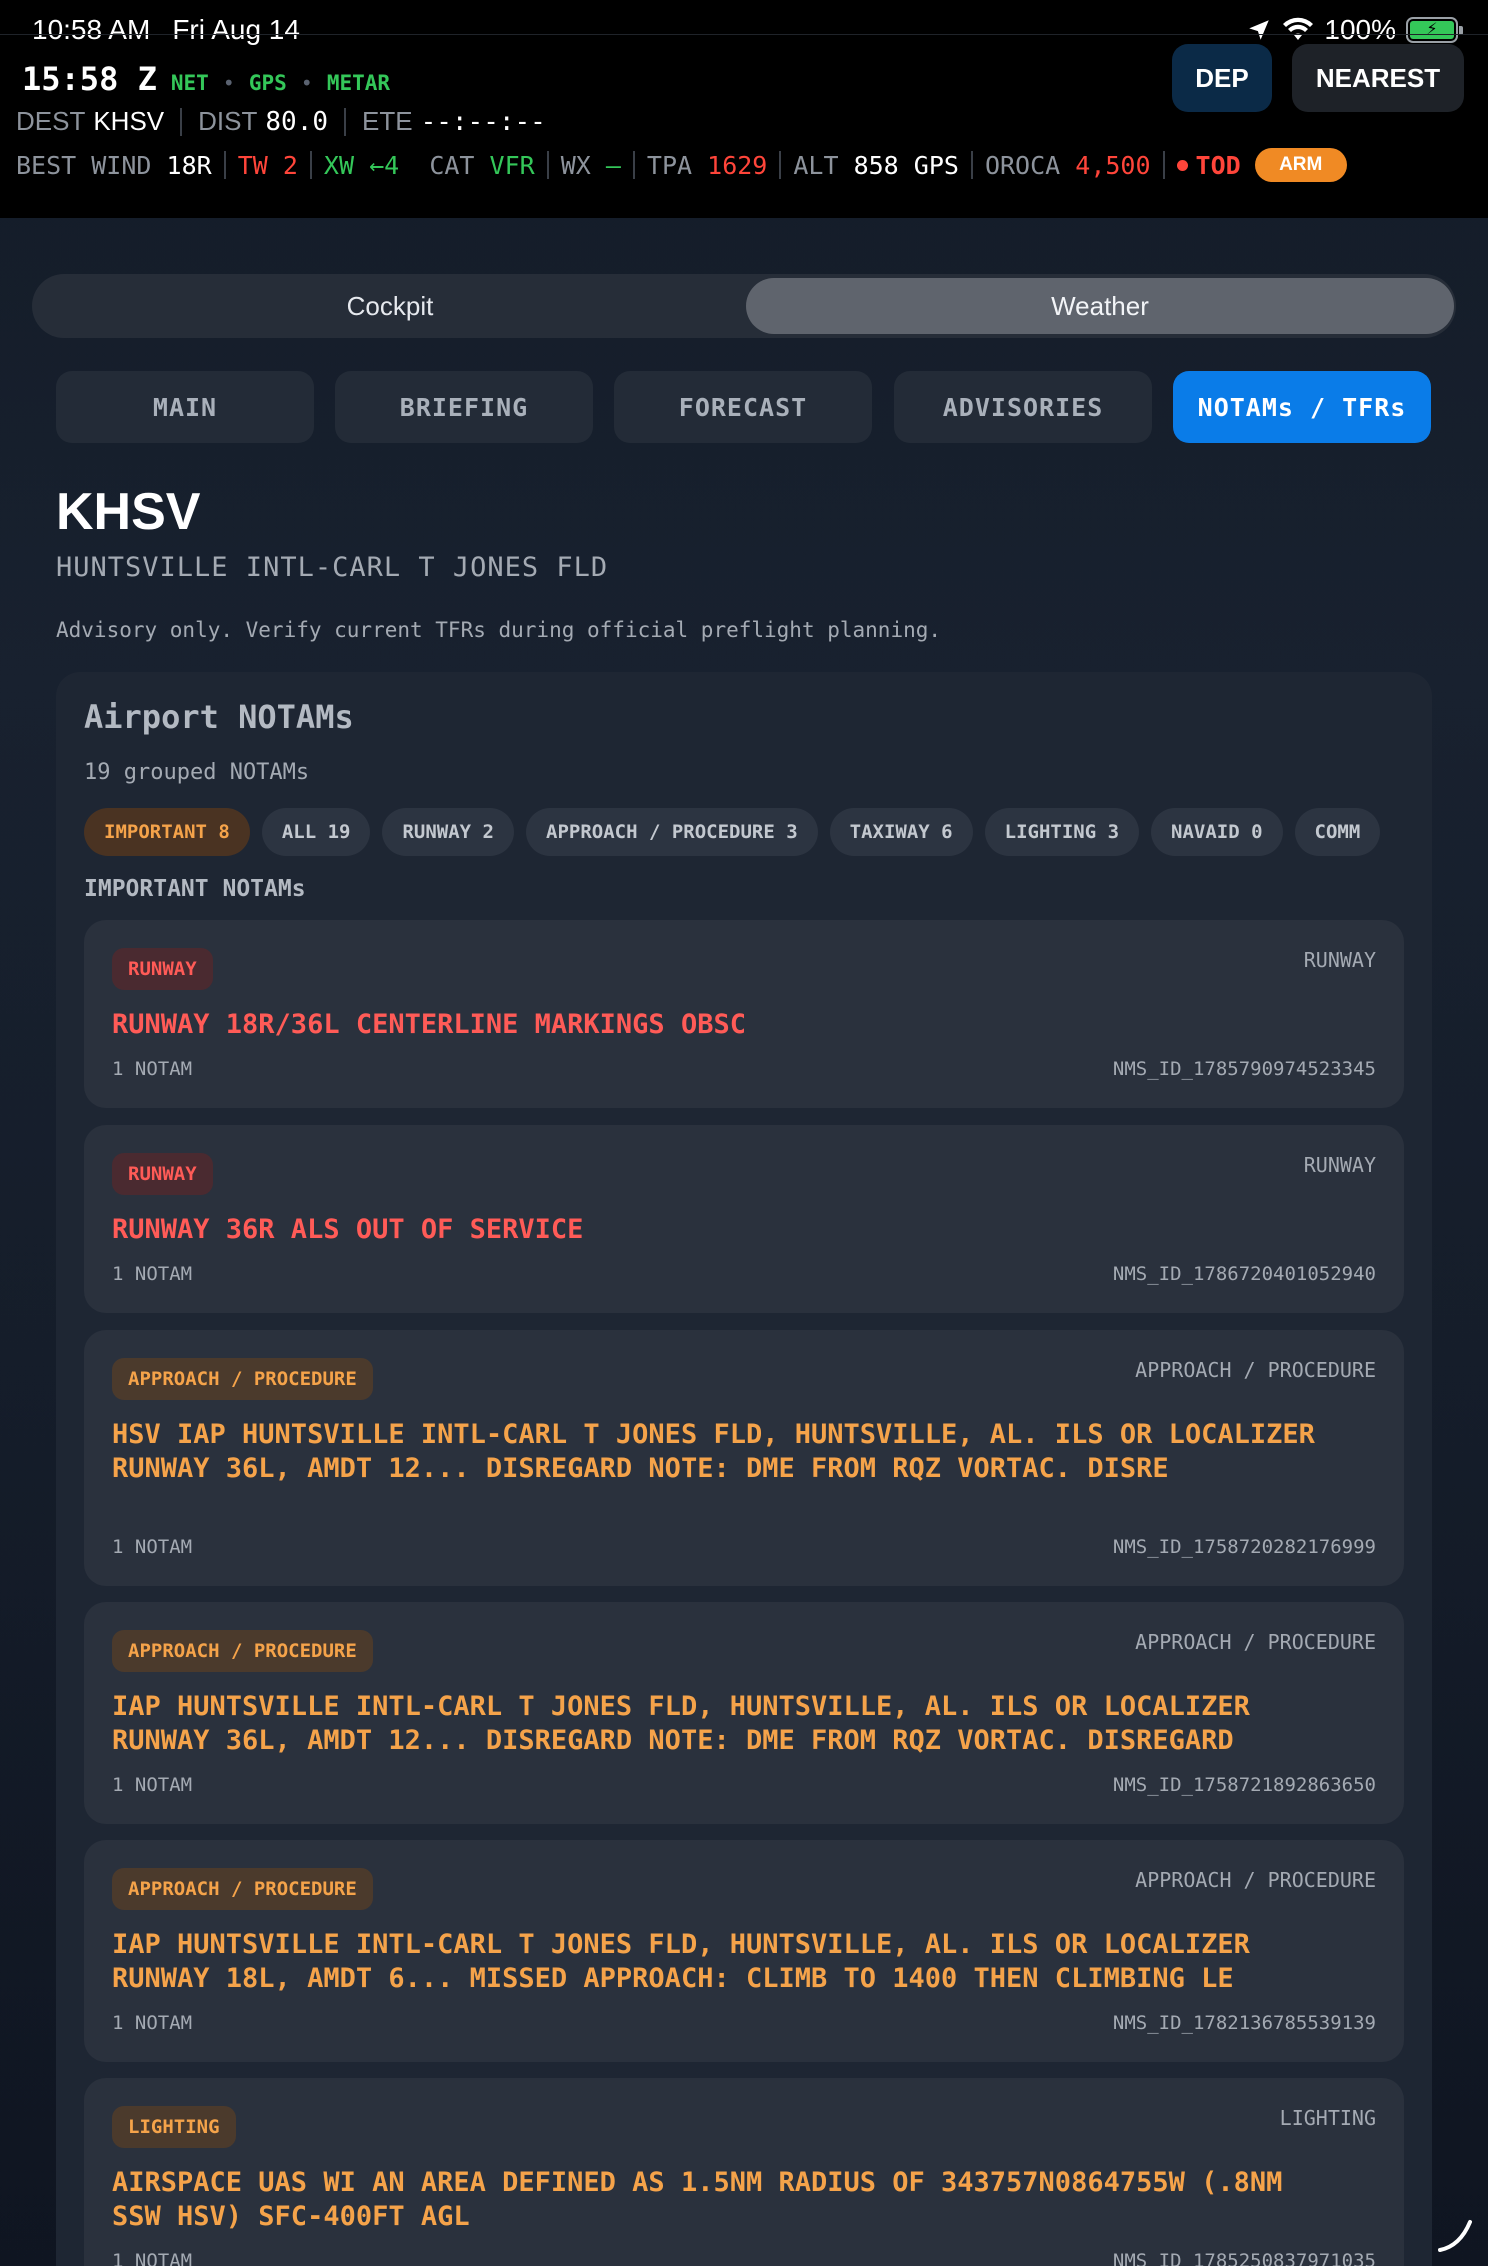  What do you see at coordinates (267, 83) in the screenshot?
I see `source-gps: GPS` at bounding box center [267, 83].